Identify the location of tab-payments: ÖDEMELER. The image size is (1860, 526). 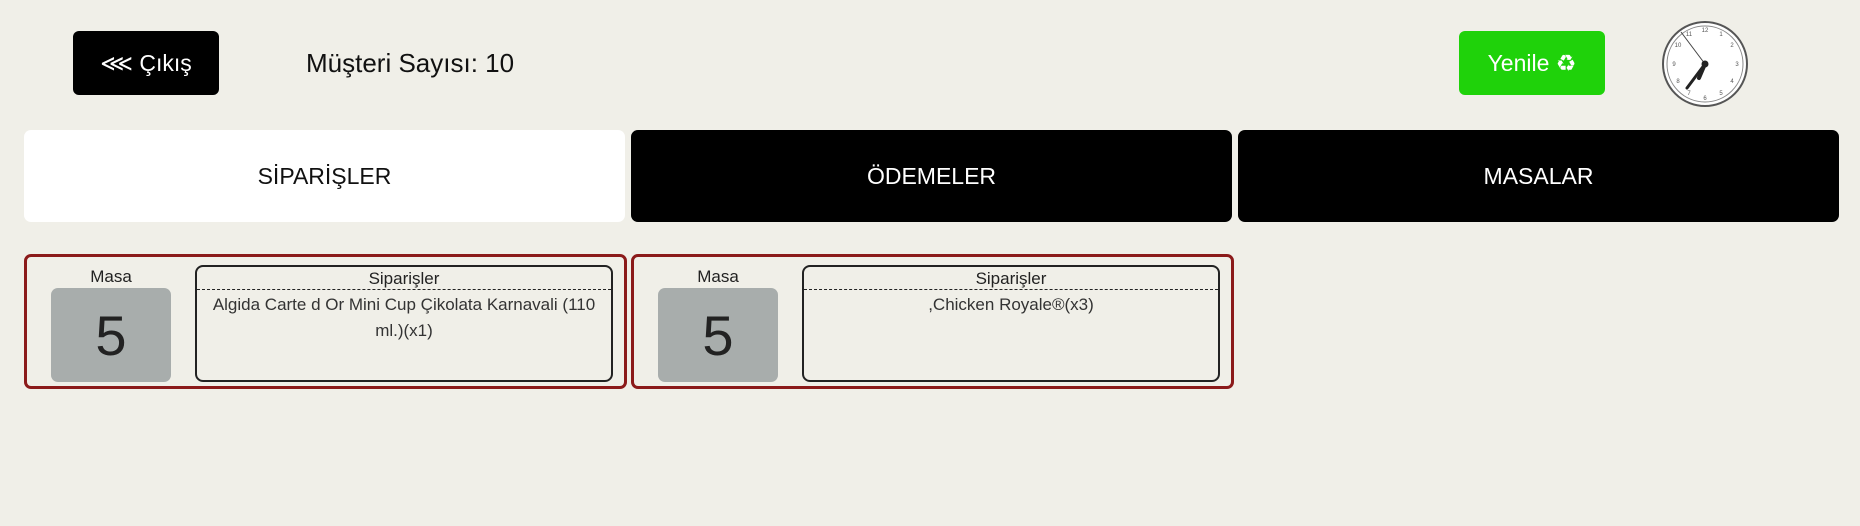
(931, 176).